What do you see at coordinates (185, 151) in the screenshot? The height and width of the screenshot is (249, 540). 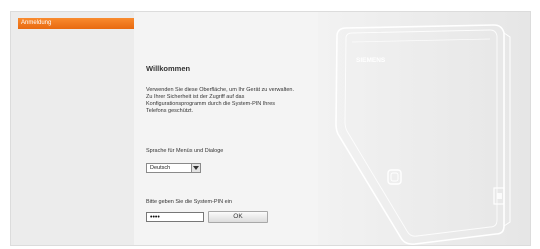 I see `language-label: Sprache für Menüs und Dialoge` at bounding box center [185, 151].